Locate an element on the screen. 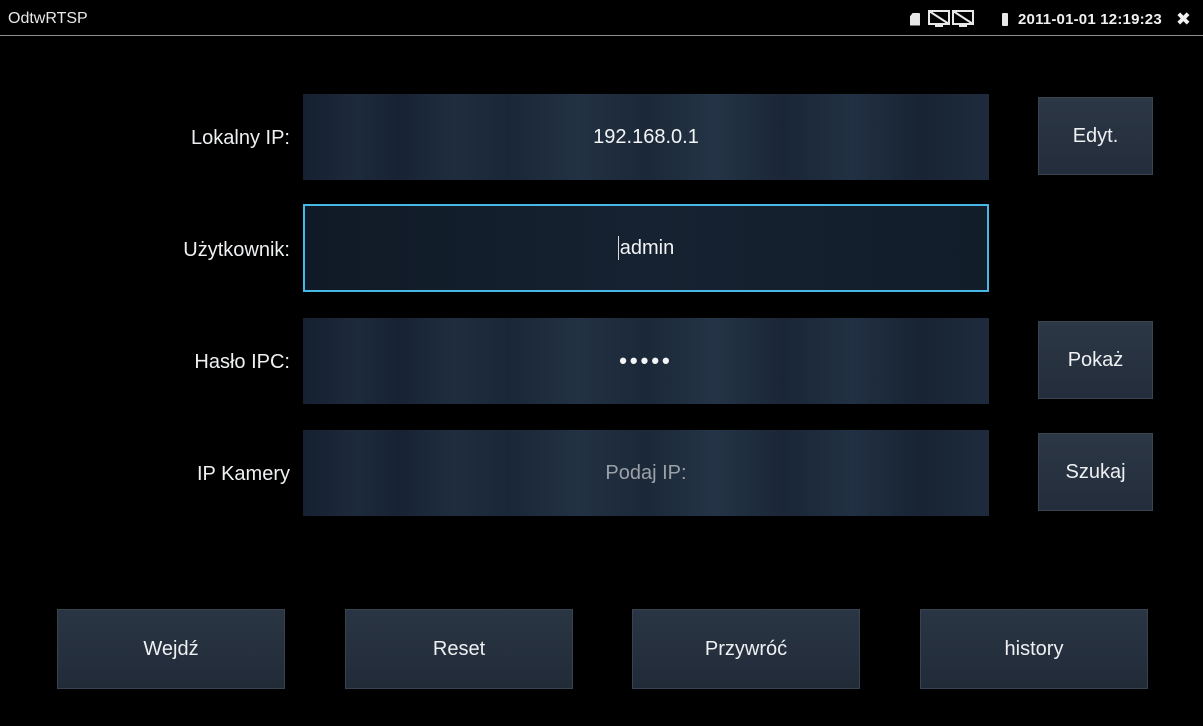 The image size is (1203, 726). enter-button: Wejdź is located at coordinates (171, 649).